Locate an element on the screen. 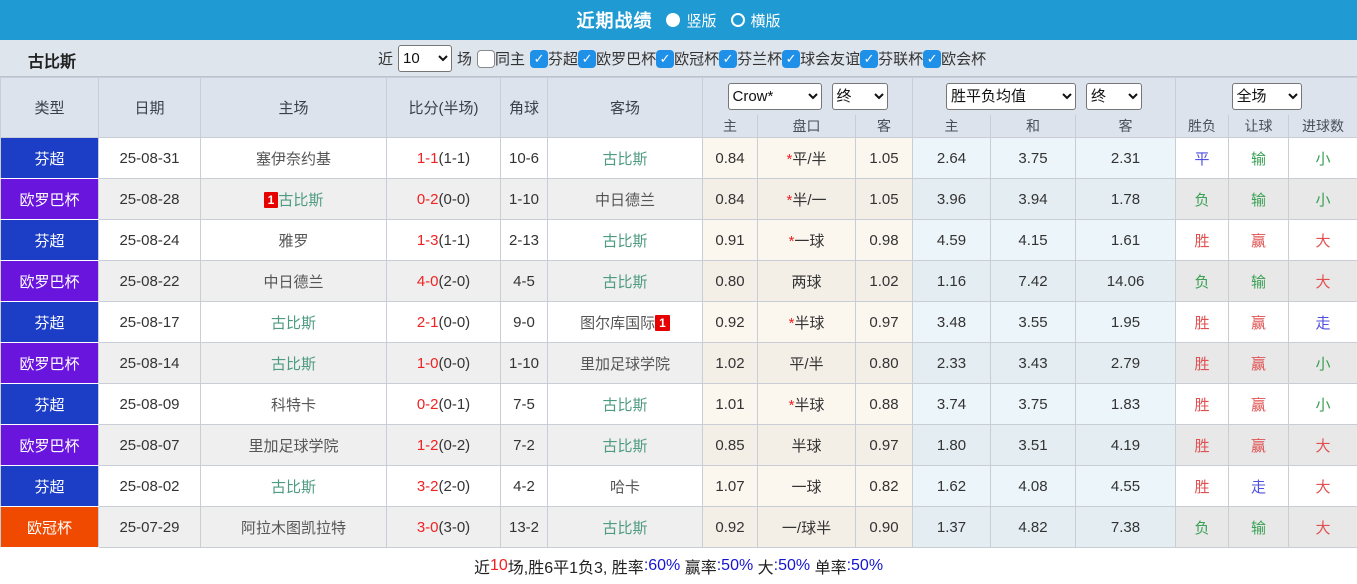 This screenshot has width=1357, height=584. avg-away-odds-cell: 7.38 is located at coordinates (1126, 527).